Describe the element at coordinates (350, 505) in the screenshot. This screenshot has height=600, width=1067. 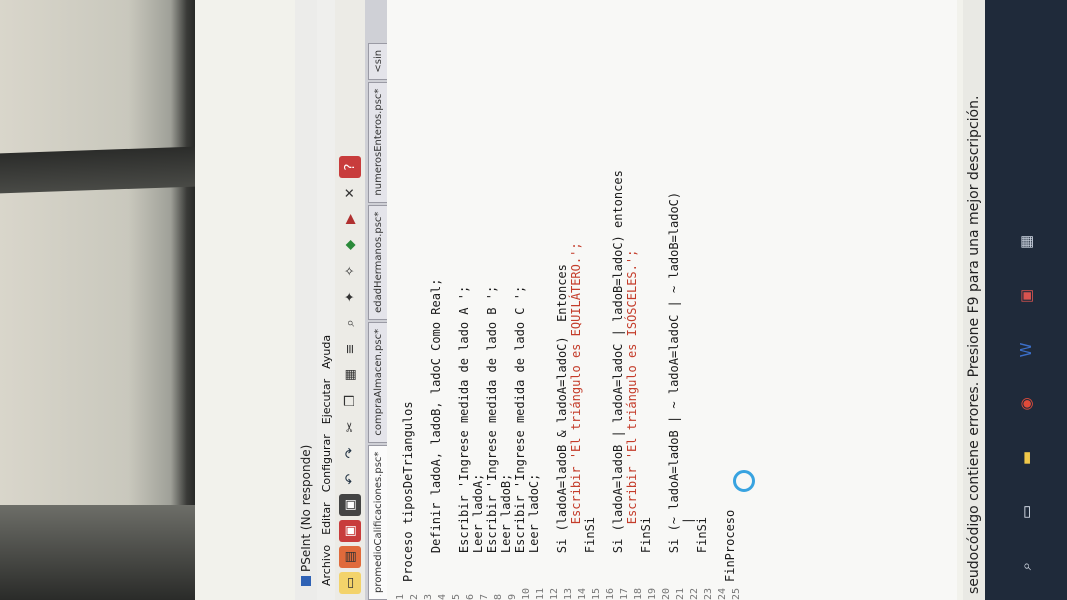
I see `save-as-icon: ▣` at that location.